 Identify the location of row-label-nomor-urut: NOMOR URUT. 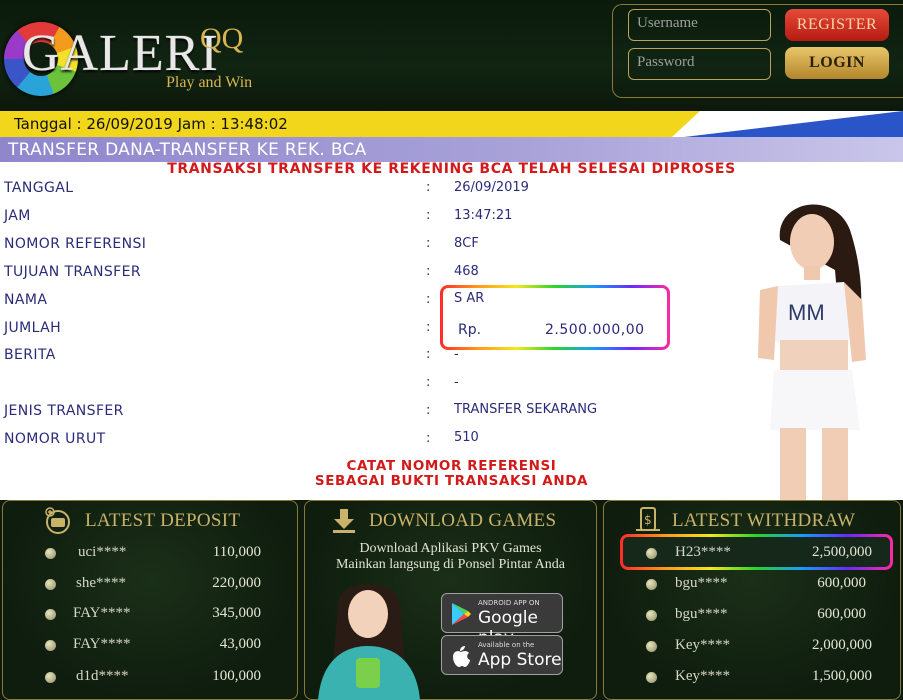
(55, 439).